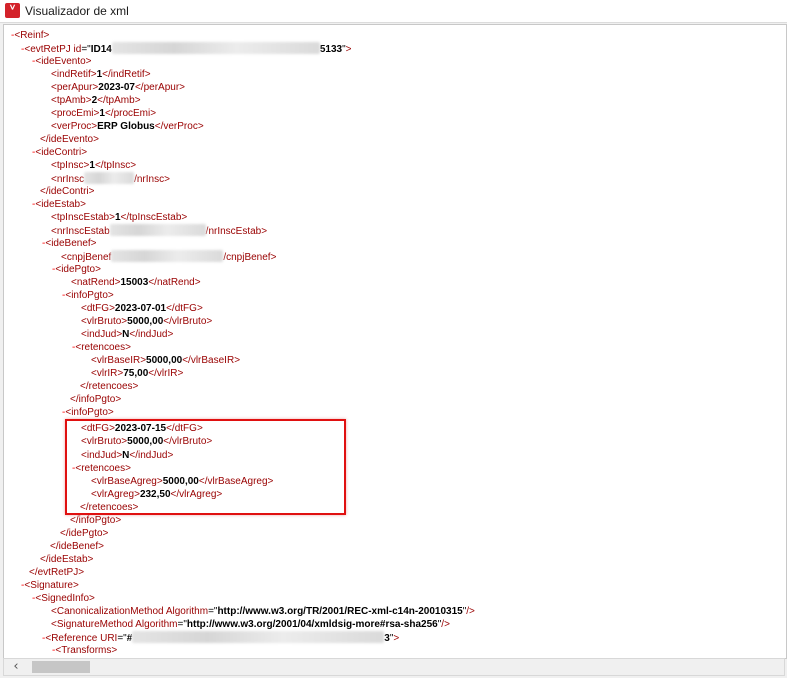  What do you see at coordinates (205, 467) in the screenshot?
I see `highlight-annotation-box` at bounding box center [205, 467].